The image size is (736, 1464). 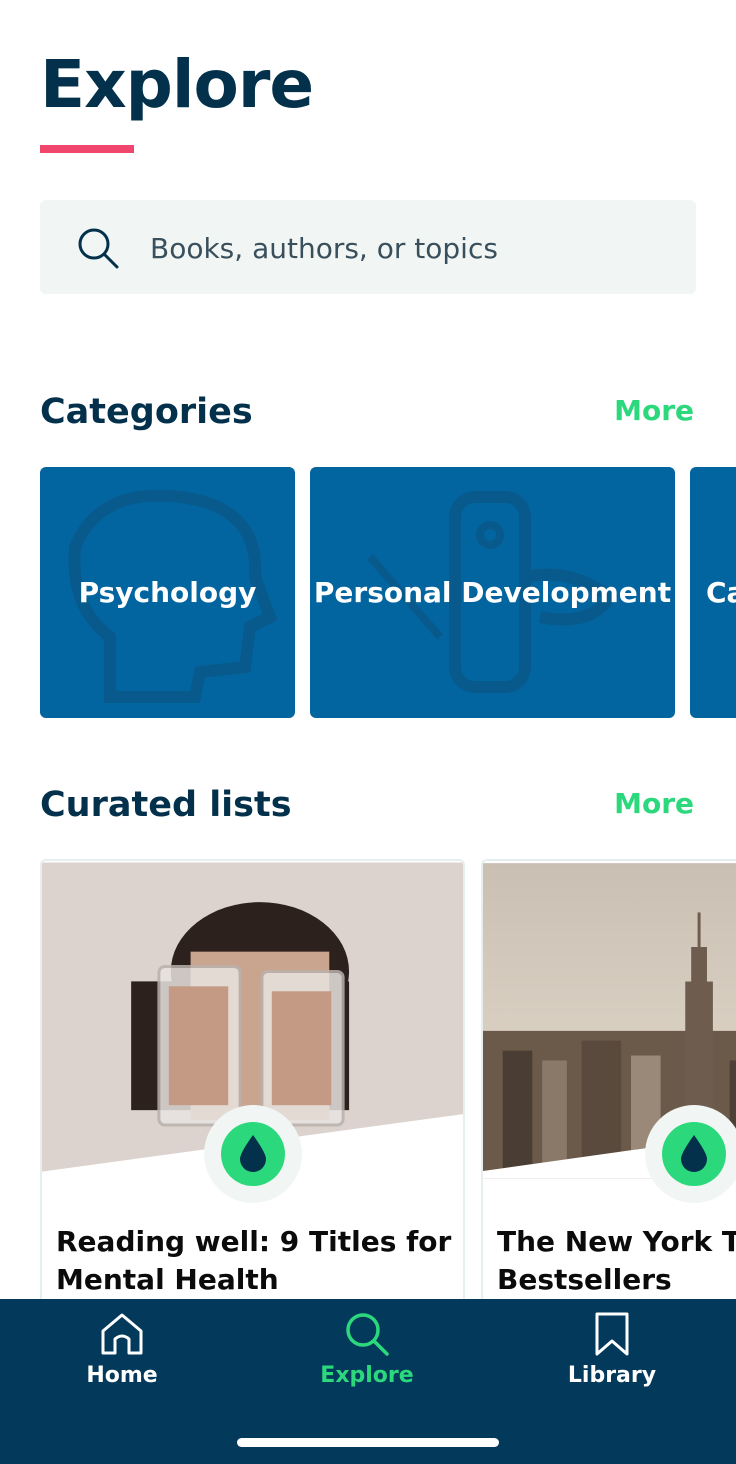 I want to click on category-label: Personal Development, so click(x=492, y=592).